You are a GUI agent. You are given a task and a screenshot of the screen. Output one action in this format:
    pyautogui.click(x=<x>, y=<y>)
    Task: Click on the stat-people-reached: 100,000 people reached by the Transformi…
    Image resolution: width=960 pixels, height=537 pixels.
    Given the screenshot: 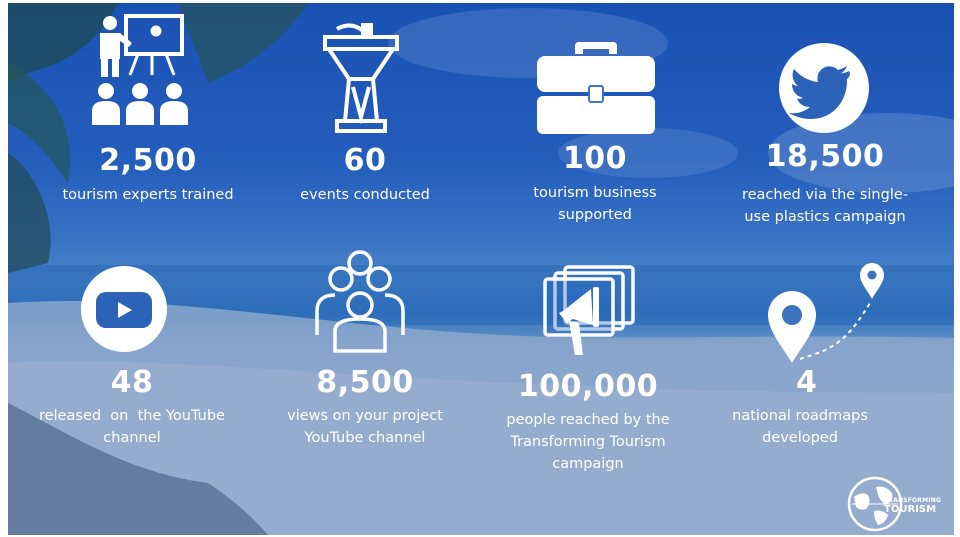 What is the action you would take?
    pyautogui.click(x=588, y=422)
    